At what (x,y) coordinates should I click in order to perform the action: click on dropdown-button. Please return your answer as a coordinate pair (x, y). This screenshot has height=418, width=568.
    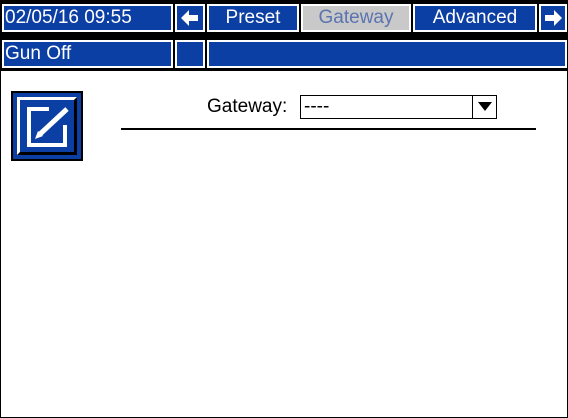
    Looking at the image, I should click on (484, 107).